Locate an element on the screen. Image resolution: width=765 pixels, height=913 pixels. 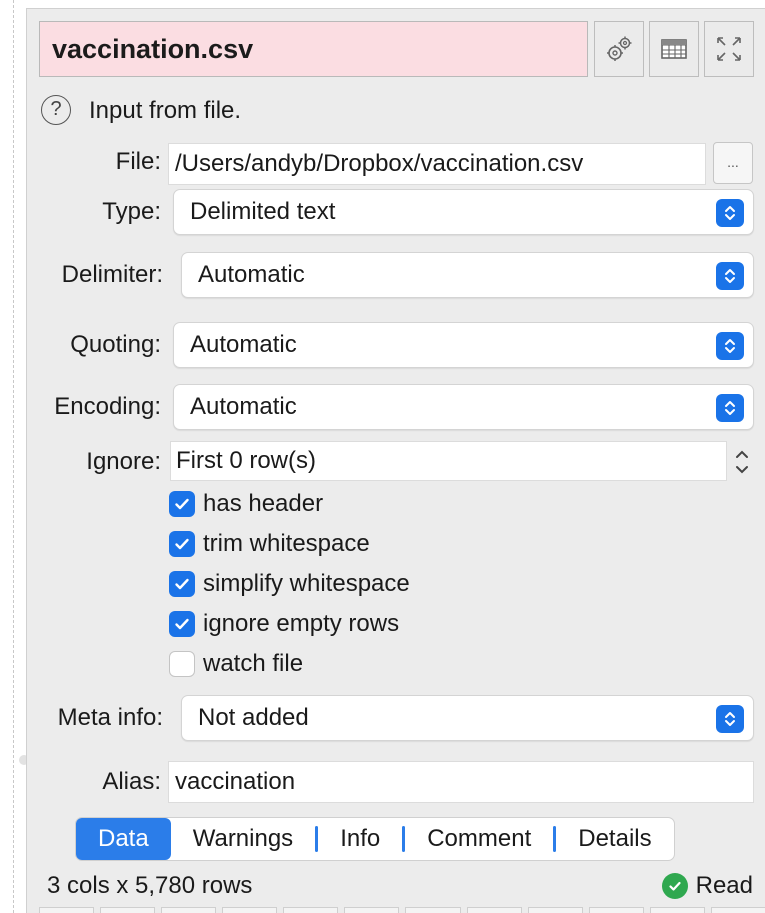
table-view-icon is located at coordinates (674, 49).